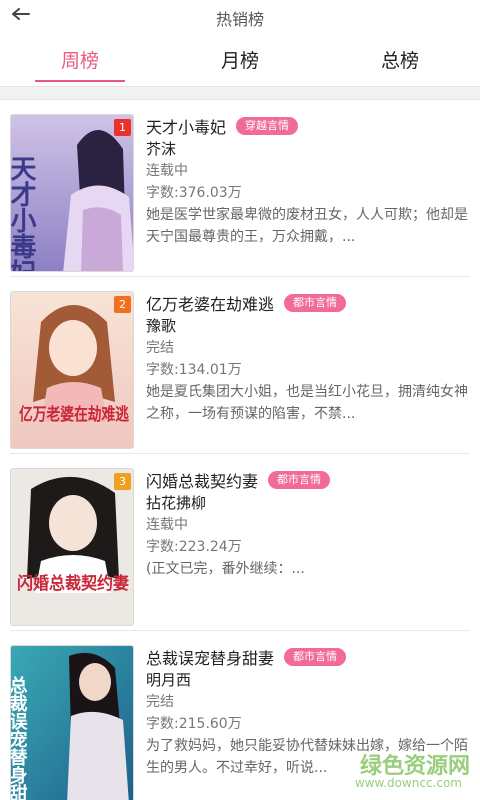 This screenshot has width=480, height=800. I want to click on page-title: 热销榜, so click(239, 19).